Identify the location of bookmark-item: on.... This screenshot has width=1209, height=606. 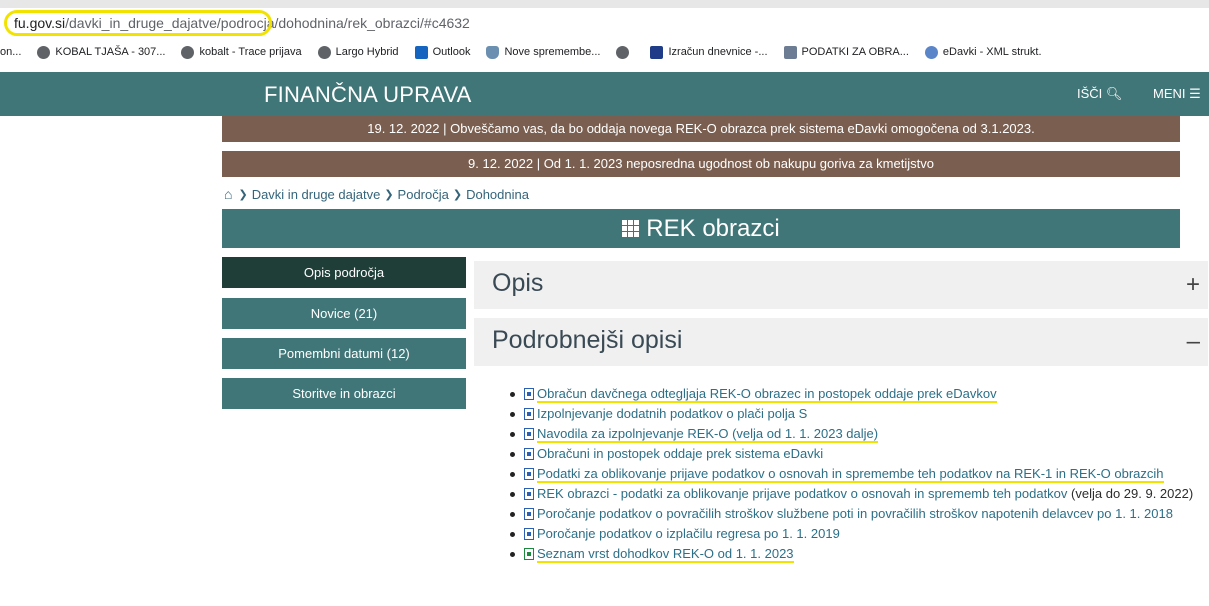
(10, 52).